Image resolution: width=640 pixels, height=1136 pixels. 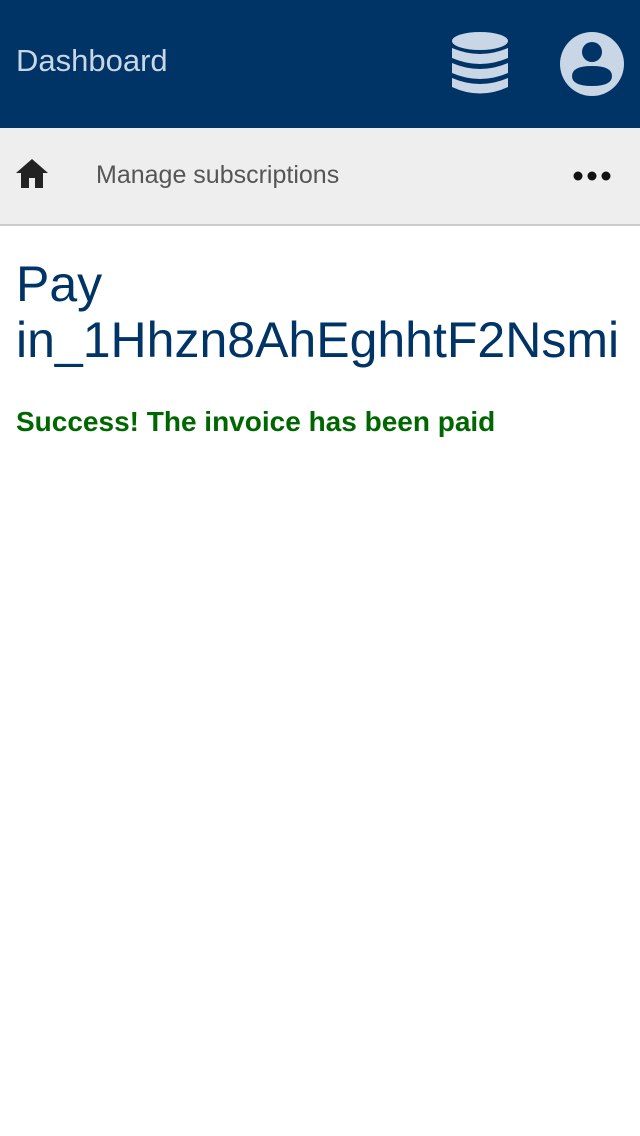 I want to click on home-icon, so click(x=32, y=173).